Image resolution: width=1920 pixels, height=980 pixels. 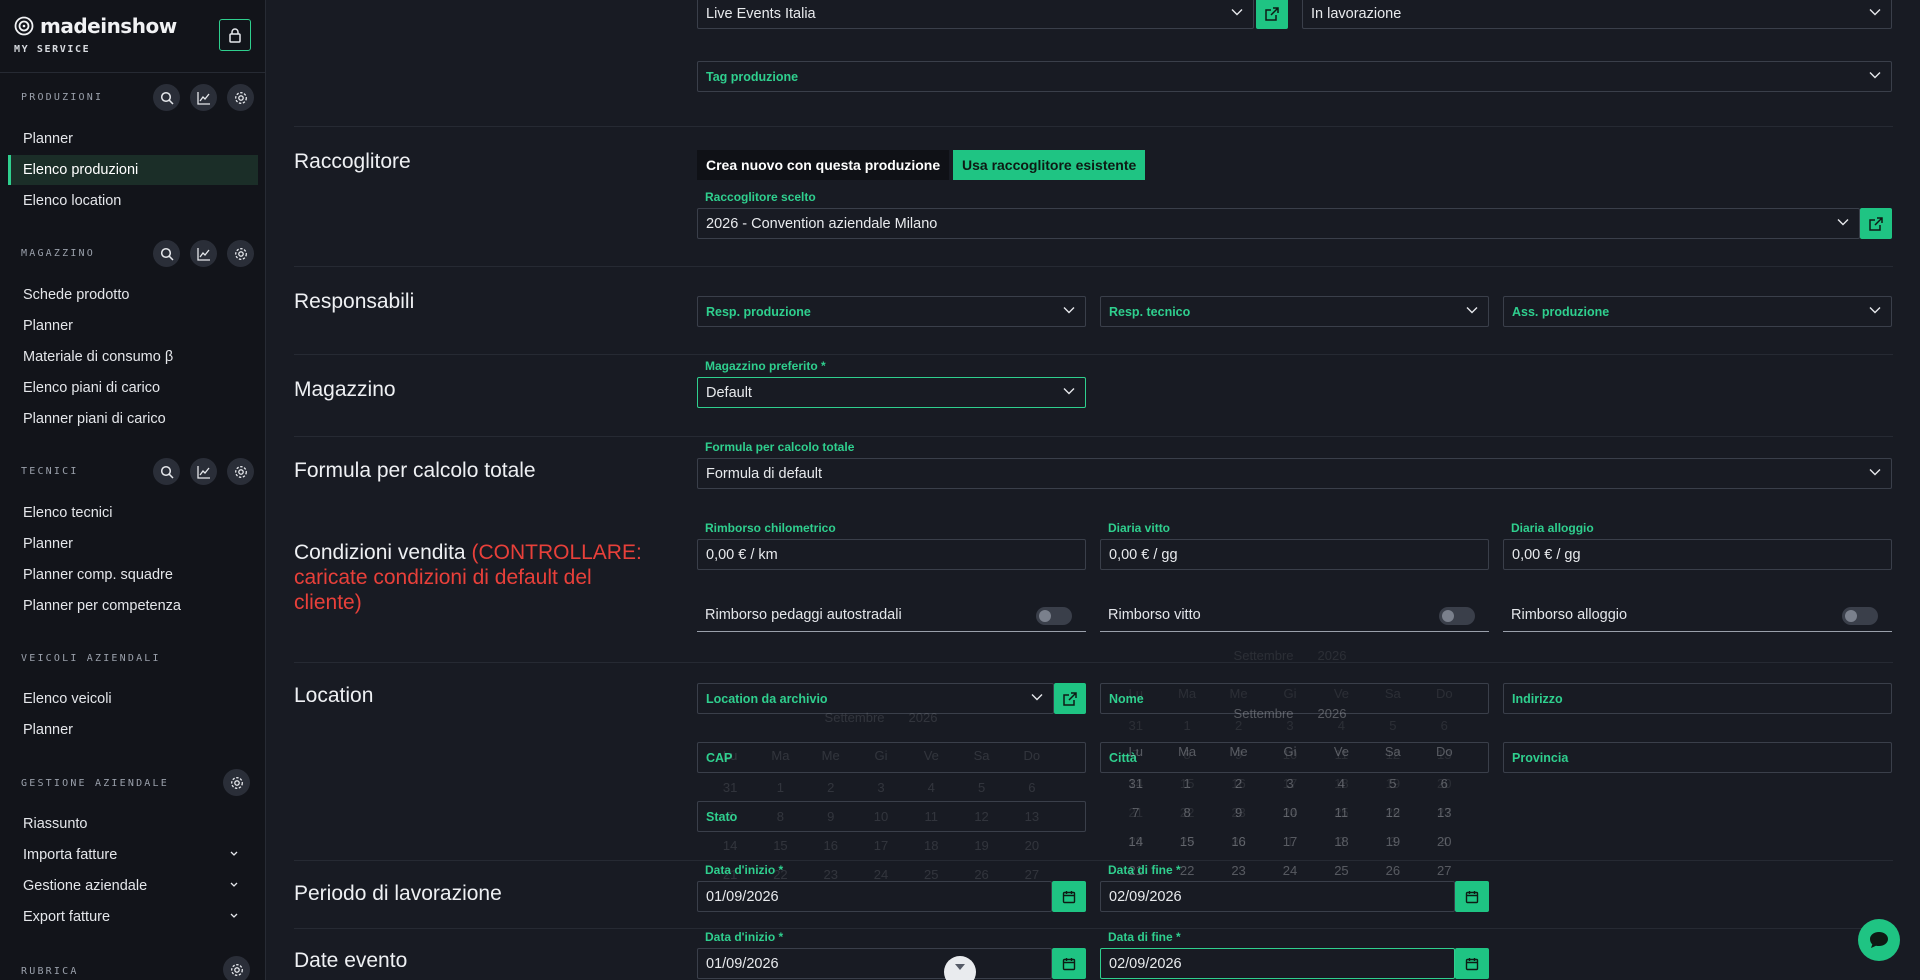 I want to click on calendar-day: 4, so click(x=1341, y=725).